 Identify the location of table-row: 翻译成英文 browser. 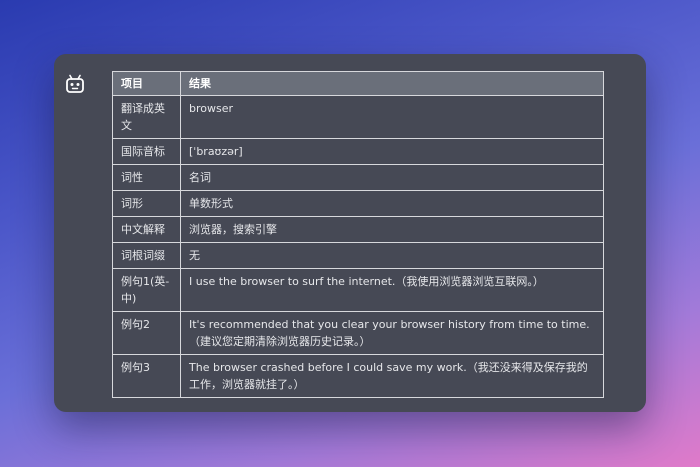
(358, 117).